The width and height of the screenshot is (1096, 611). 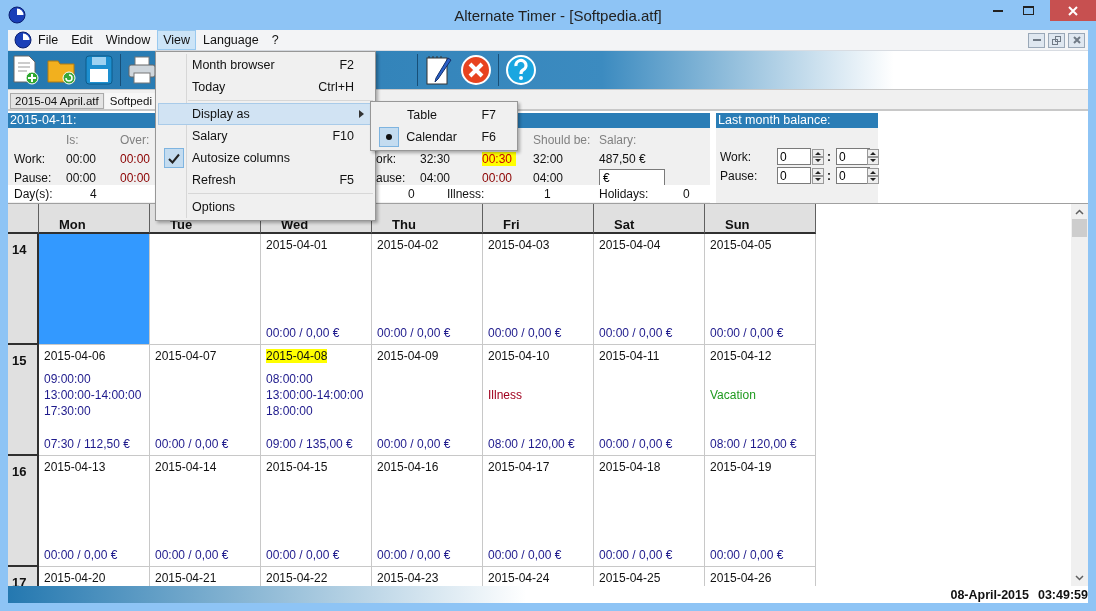 What do you see at coordinates (177, 40) in the screenshot?
I see `menu-bar-item: View` at bounding box center [177, 40].